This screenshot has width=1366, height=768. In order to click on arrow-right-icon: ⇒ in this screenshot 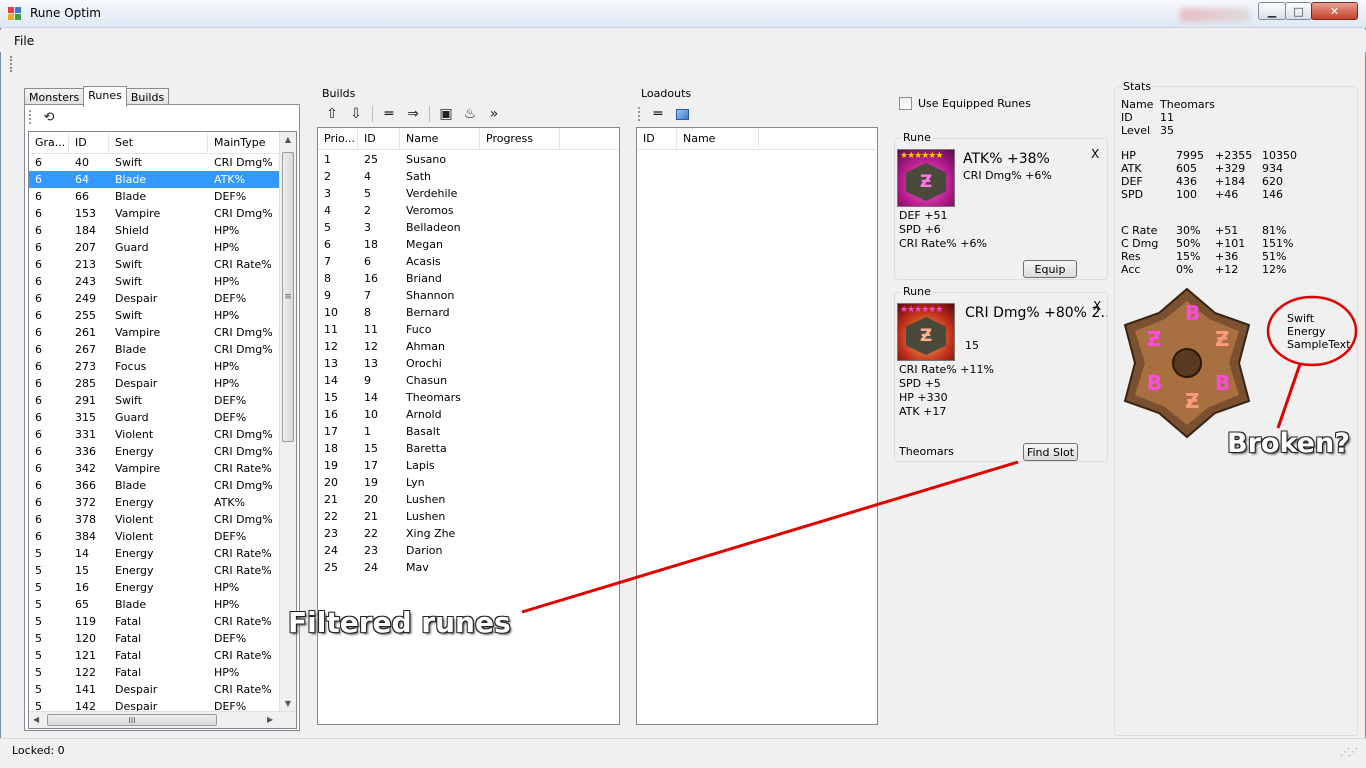, I will do `click(413, 114)`.